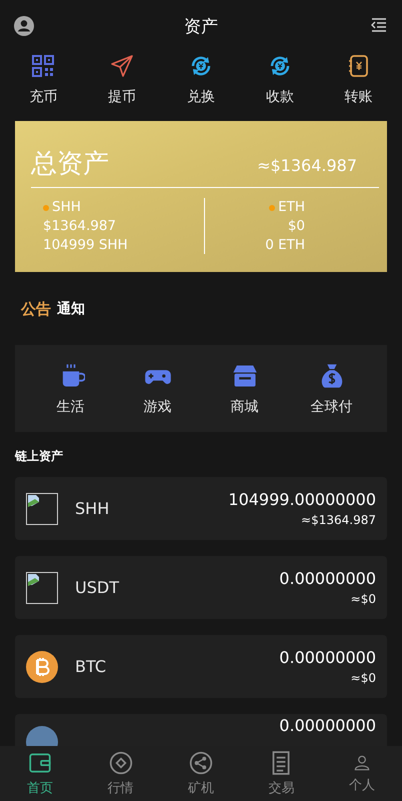  Describe the element at coordinates (307, 166) in the screenshot. I see `total-value: ≈$1364.987` at that location.